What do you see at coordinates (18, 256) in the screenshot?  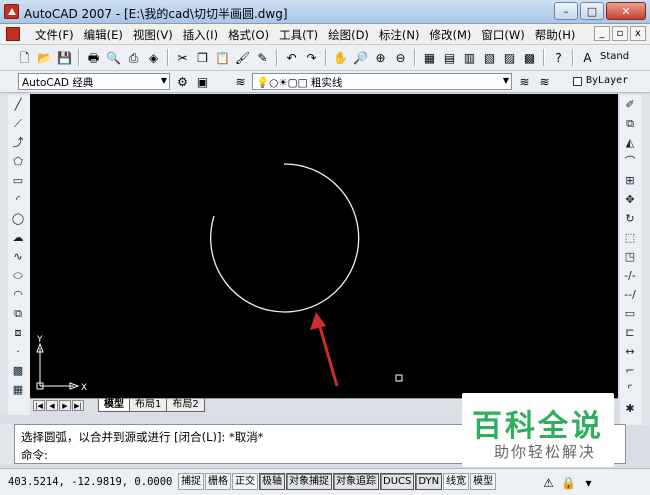 I see `spline-icon: ∿` at bounding box center [18, 256].